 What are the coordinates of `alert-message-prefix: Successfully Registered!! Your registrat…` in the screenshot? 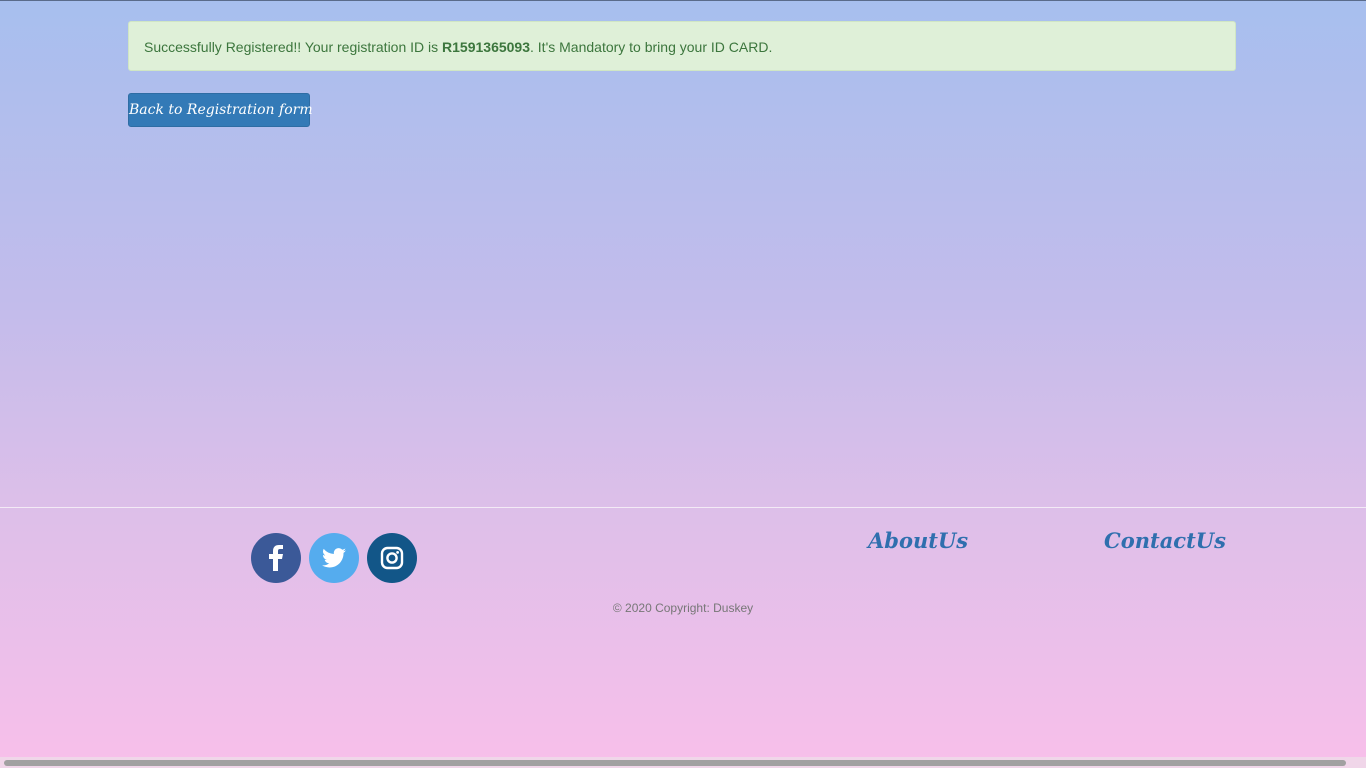 It's located at (293, 47).